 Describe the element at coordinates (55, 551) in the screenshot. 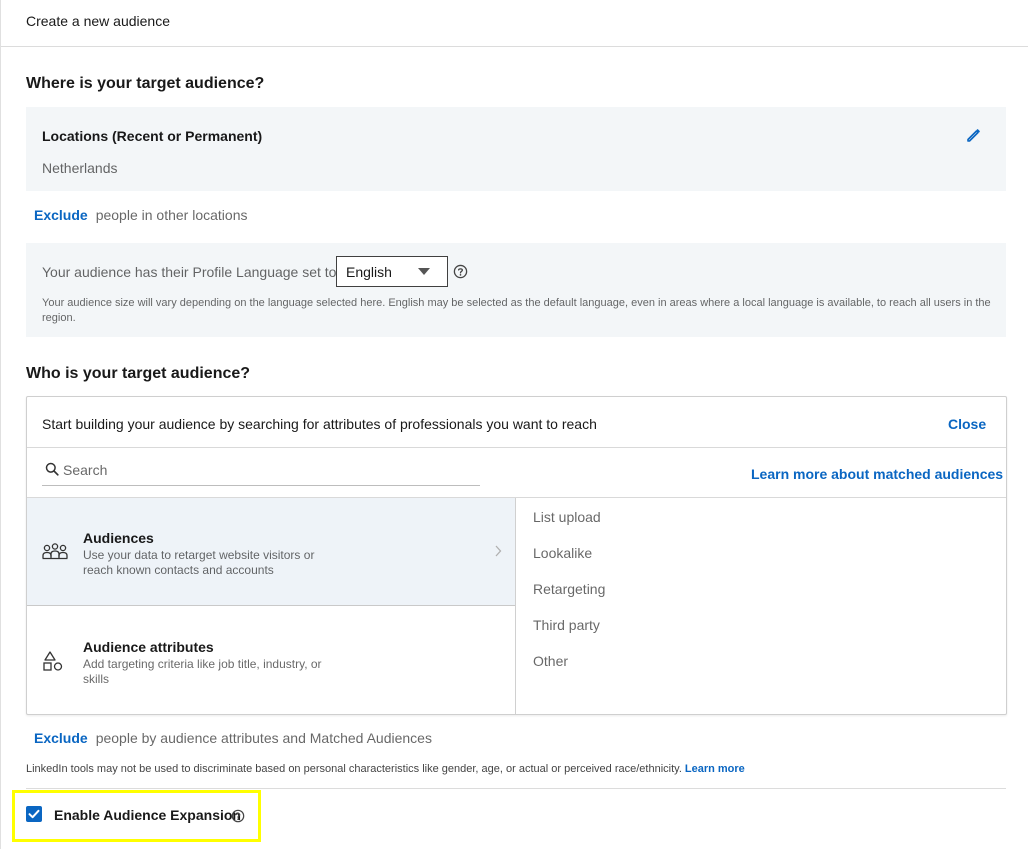

I see `people-icon` at that location.